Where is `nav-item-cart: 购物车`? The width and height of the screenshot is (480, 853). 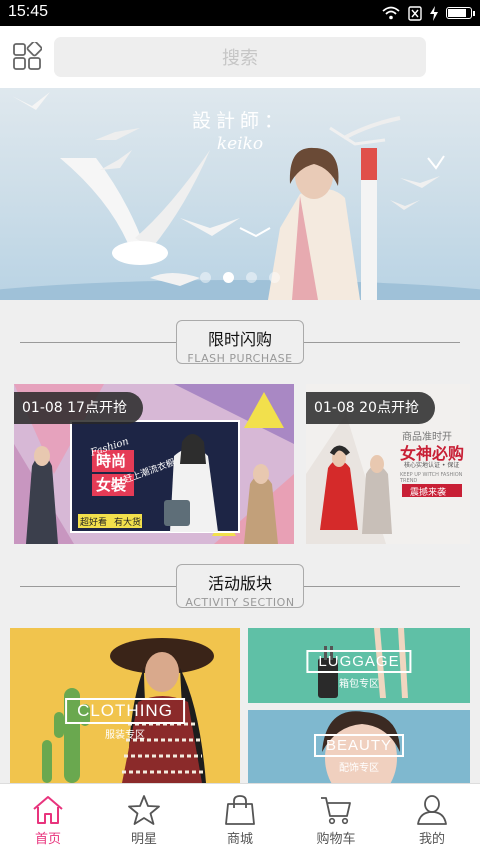
nav-item-cart: 购物车 is located at coordinates (336, 818).